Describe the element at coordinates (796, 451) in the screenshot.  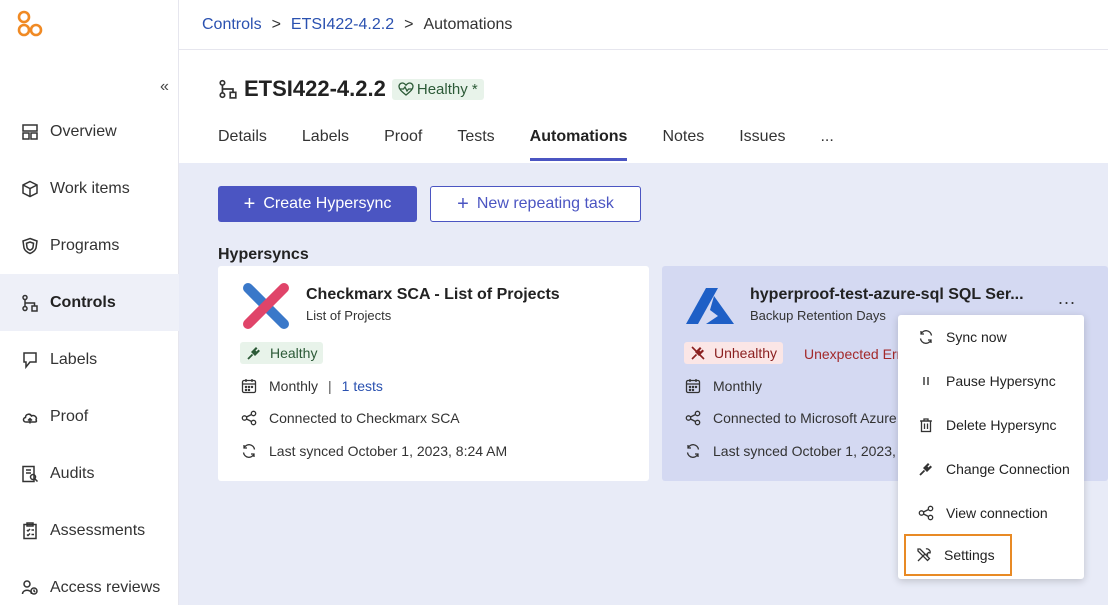
I see `last-synced-row: Last synced October 1, 2023, 8` at that location.